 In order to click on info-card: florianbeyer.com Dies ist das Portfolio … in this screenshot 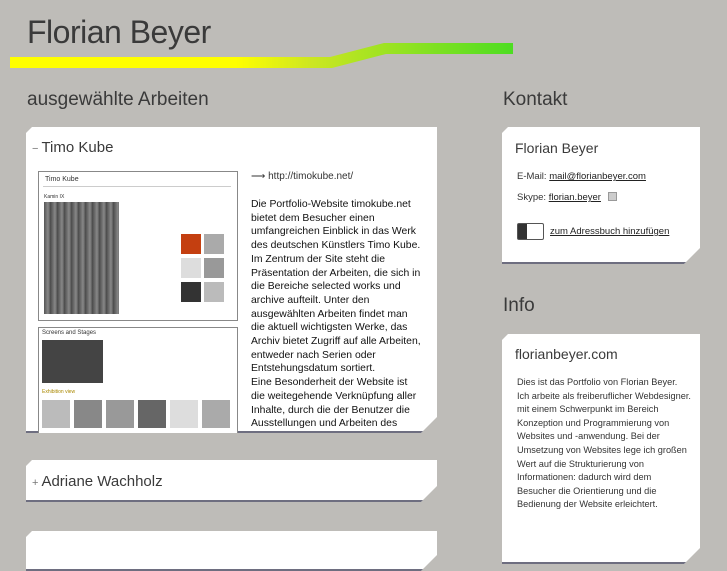, I will do `click(601, 449)`.